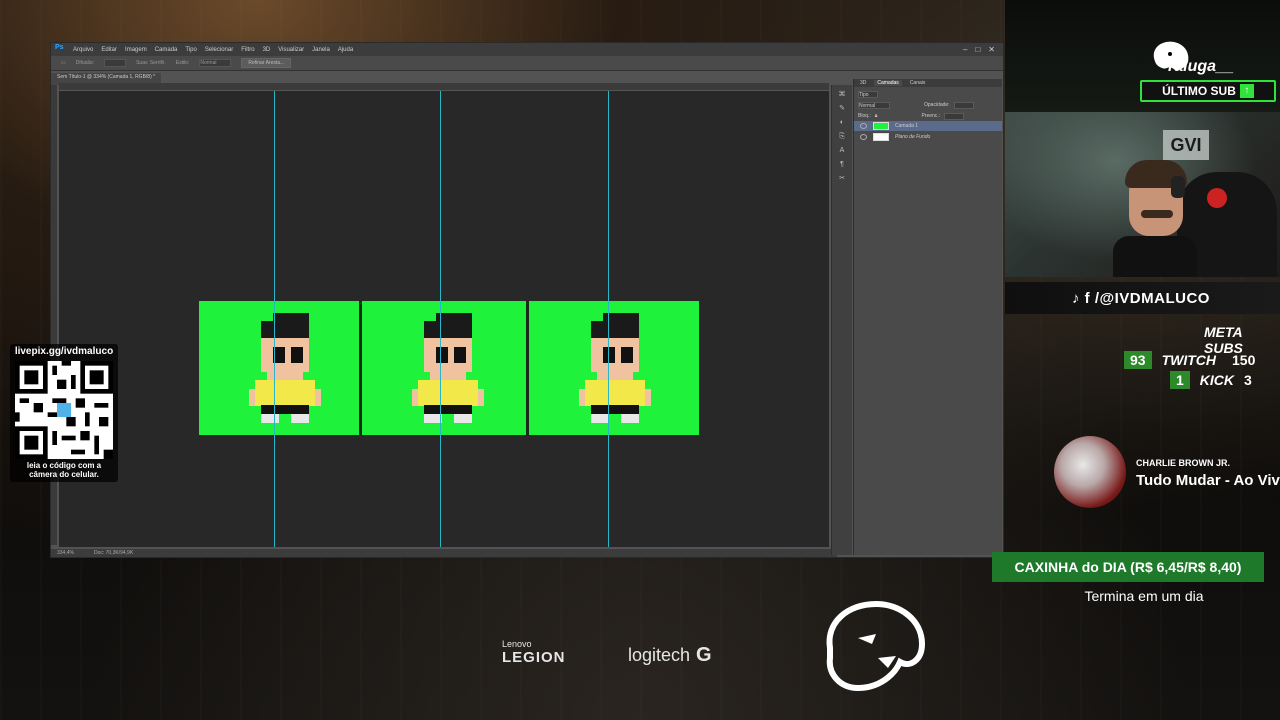  What do you see at coordinates (864, 116) in the screenshot?
I see `lock-label: Bloq.:` at bounding box center [864, 116].